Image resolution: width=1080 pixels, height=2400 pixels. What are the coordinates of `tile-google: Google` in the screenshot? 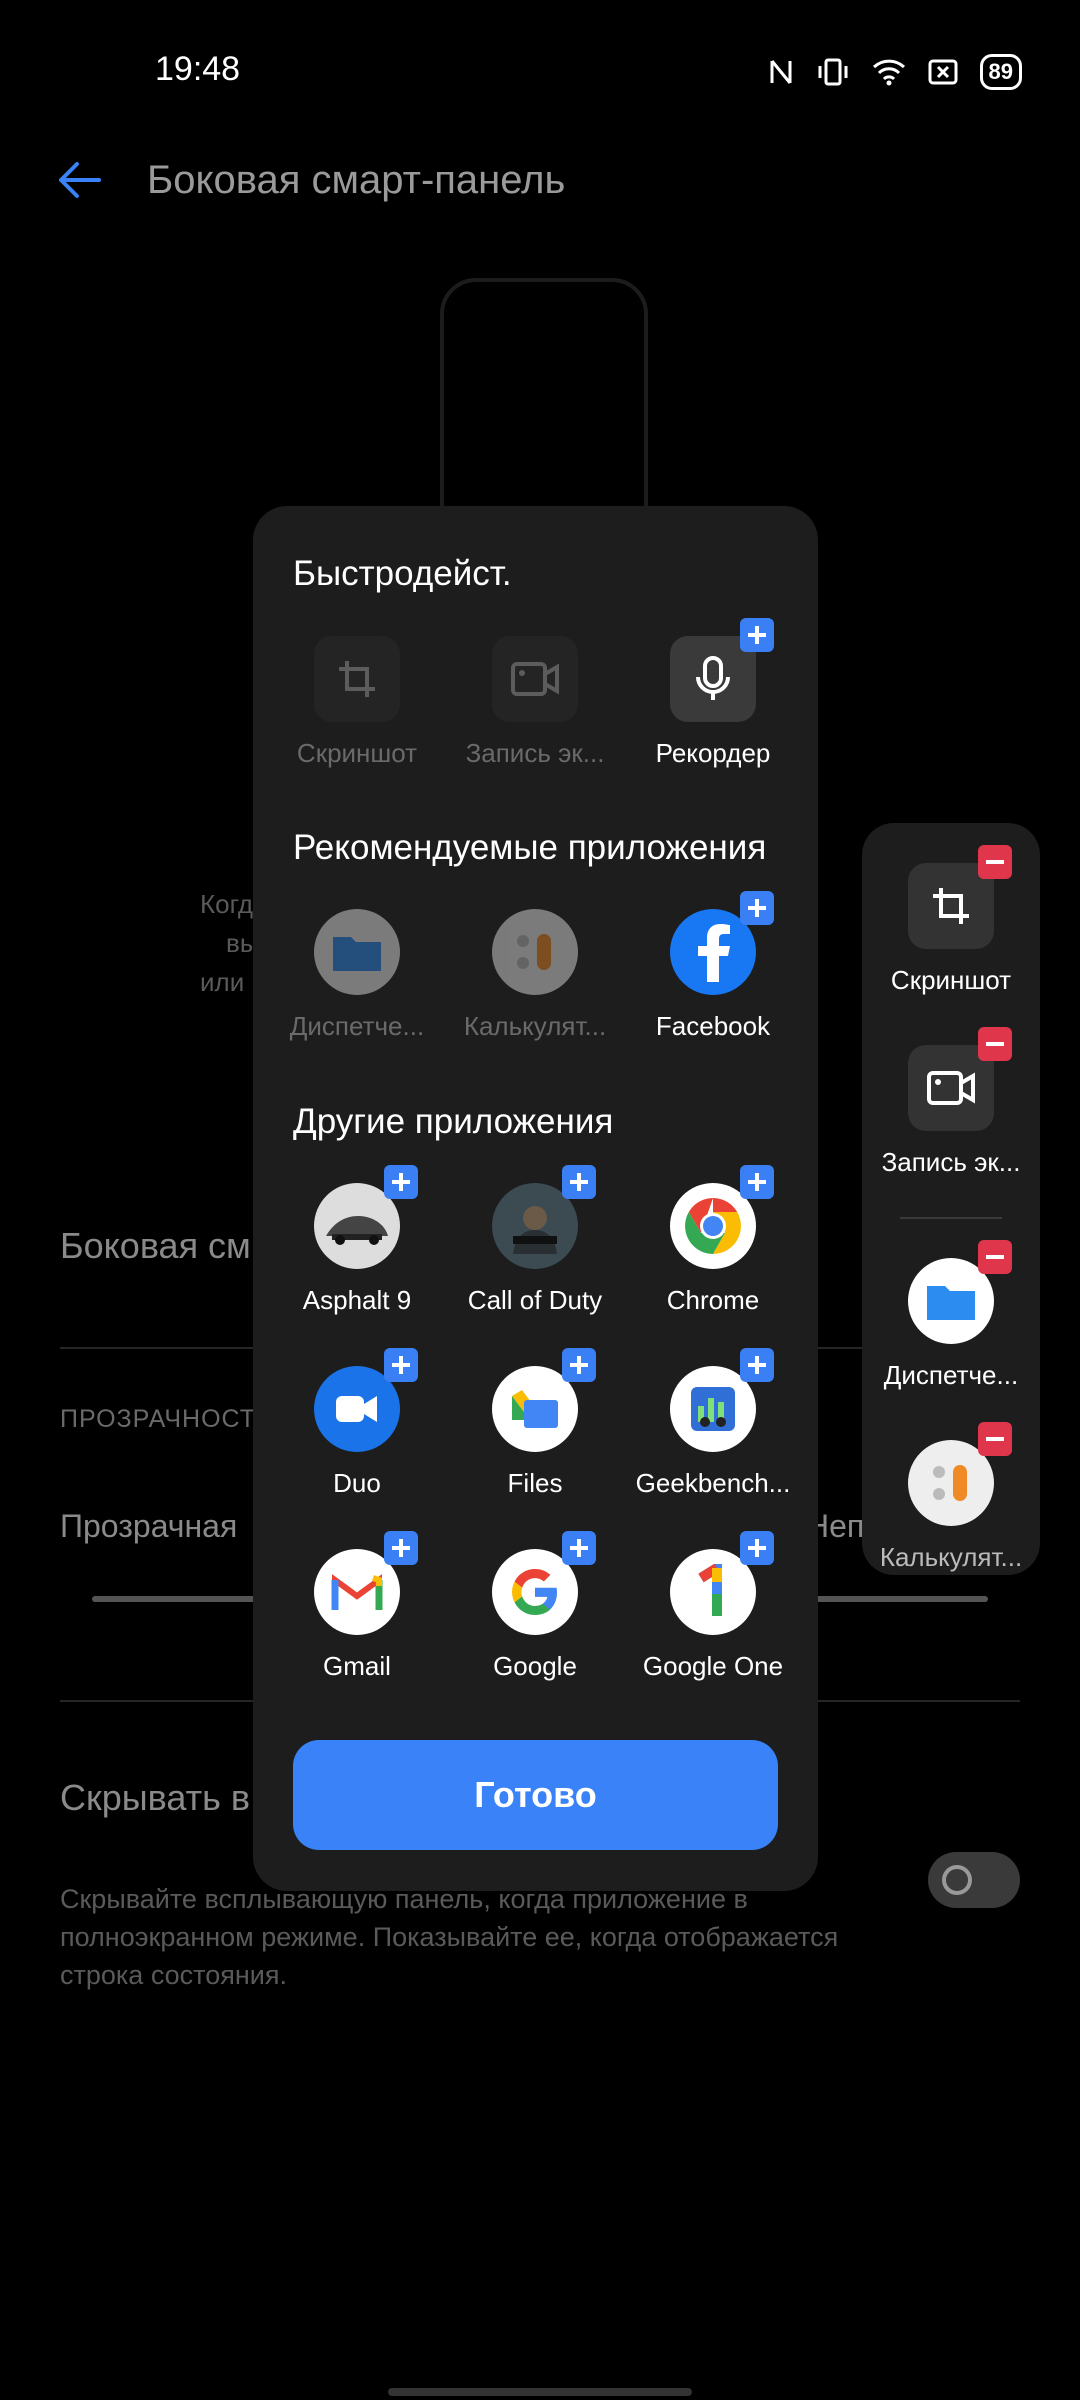 It's located at (535, 1606).